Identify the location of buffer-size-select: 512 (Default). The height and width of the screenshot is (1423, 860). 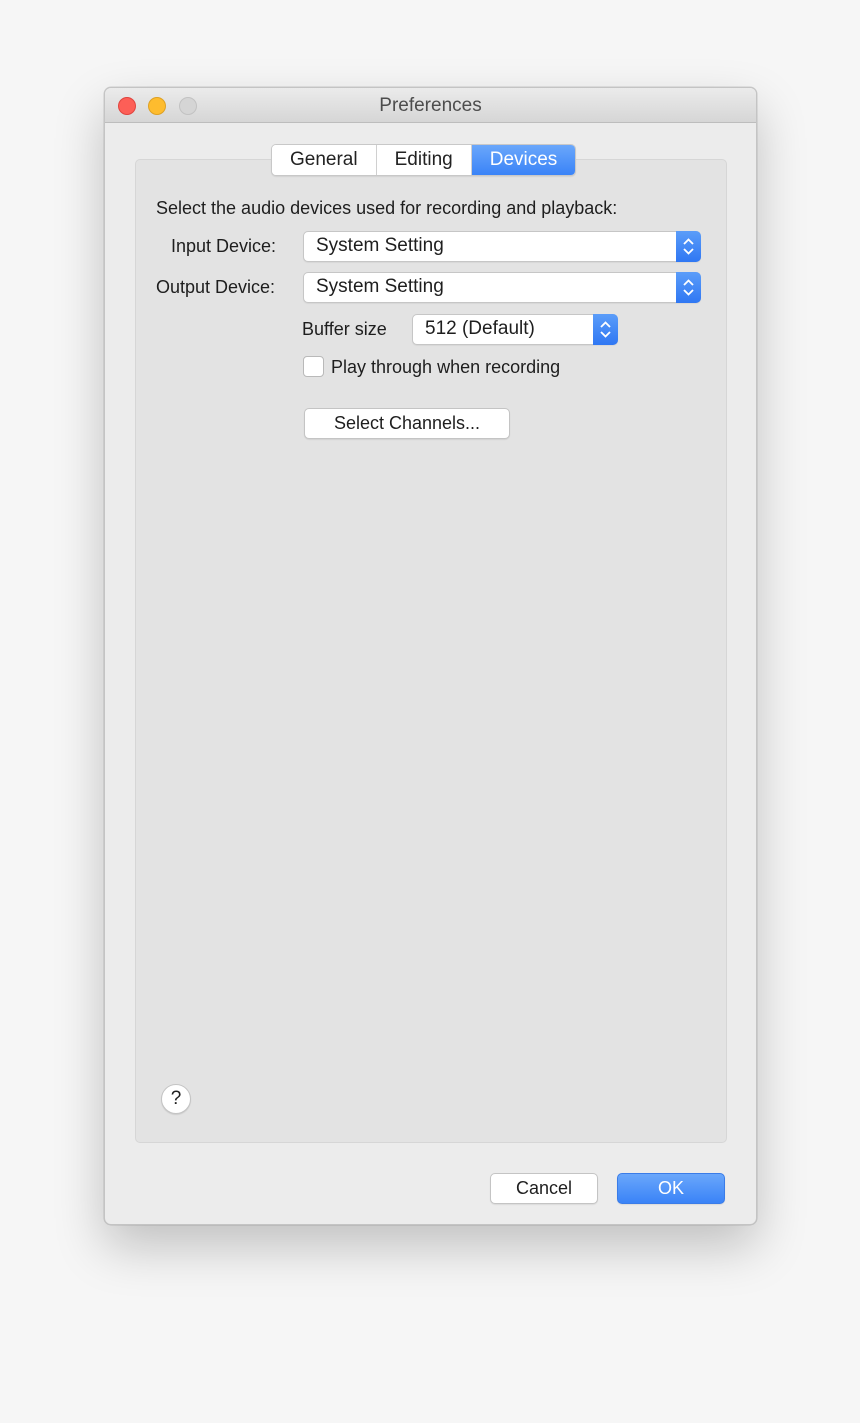
(515, 329).